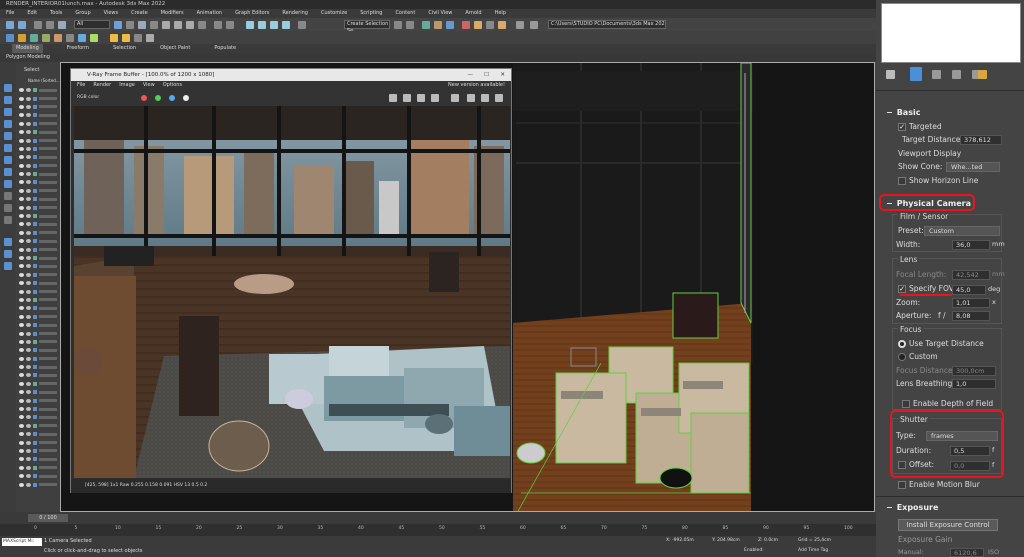 The height and width of the screenshot is (557, 1024). I want to click on utilities-tab-icon, so click(982, 74).